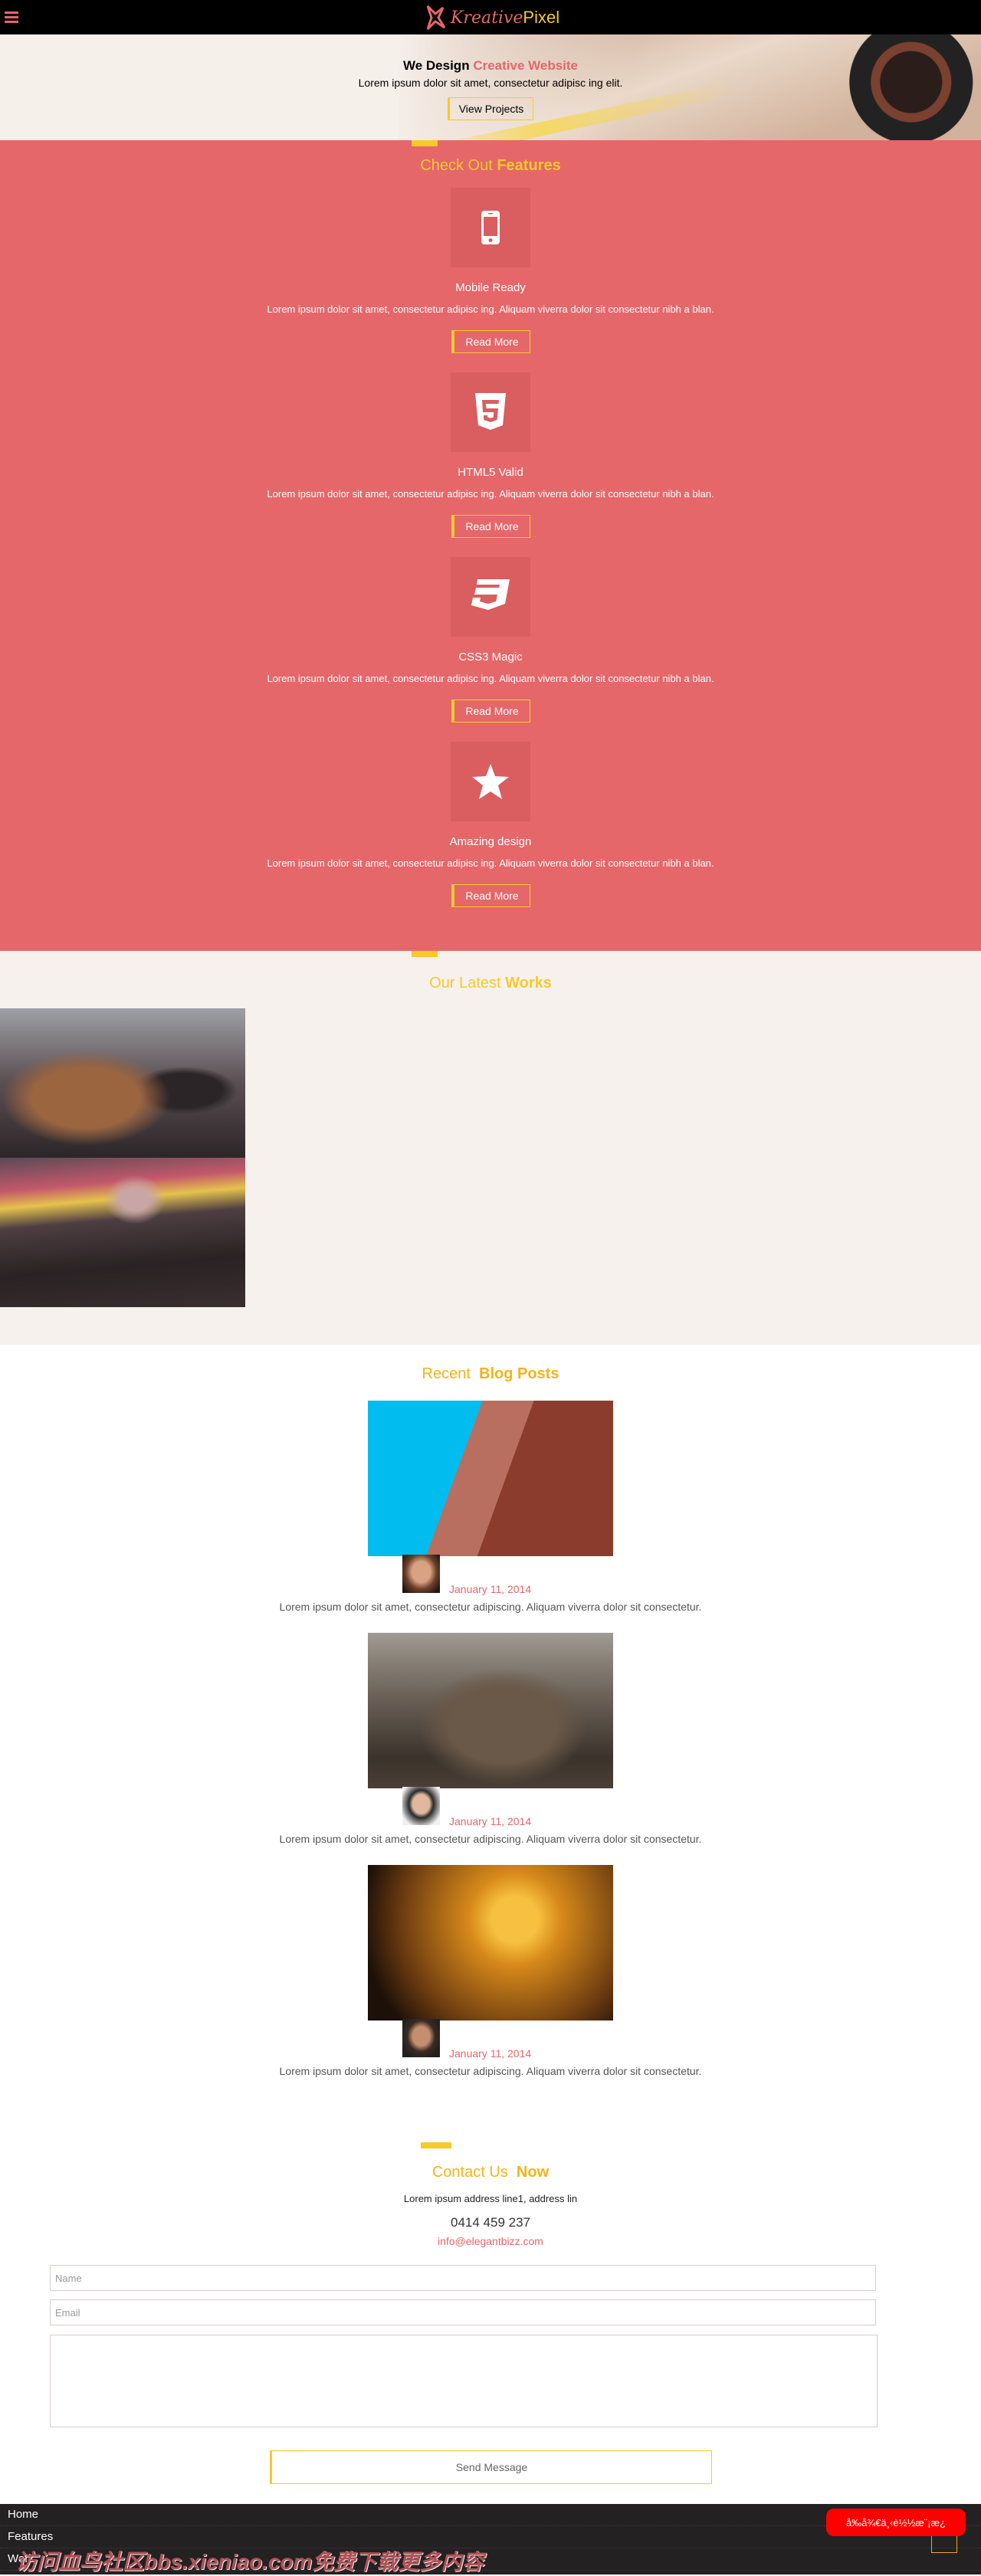 The width and height of the screenshot is (981, 2576). What do you see at coordinates (122, 1083) in the screenshot?
I see `work-image-dog-child` at bounding box center [122, 1083].